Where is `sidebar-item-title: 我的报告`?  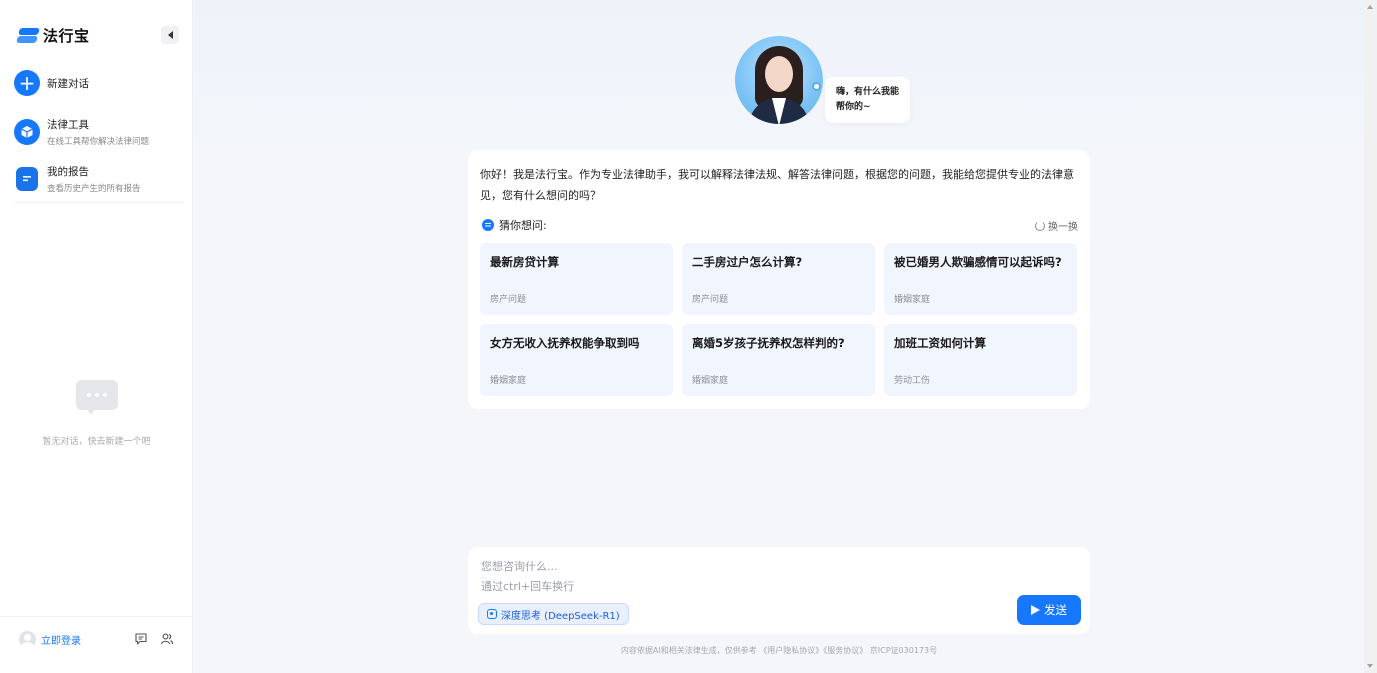 sidebar-item-title: 我的报告 is located at coordinates (68, 172).